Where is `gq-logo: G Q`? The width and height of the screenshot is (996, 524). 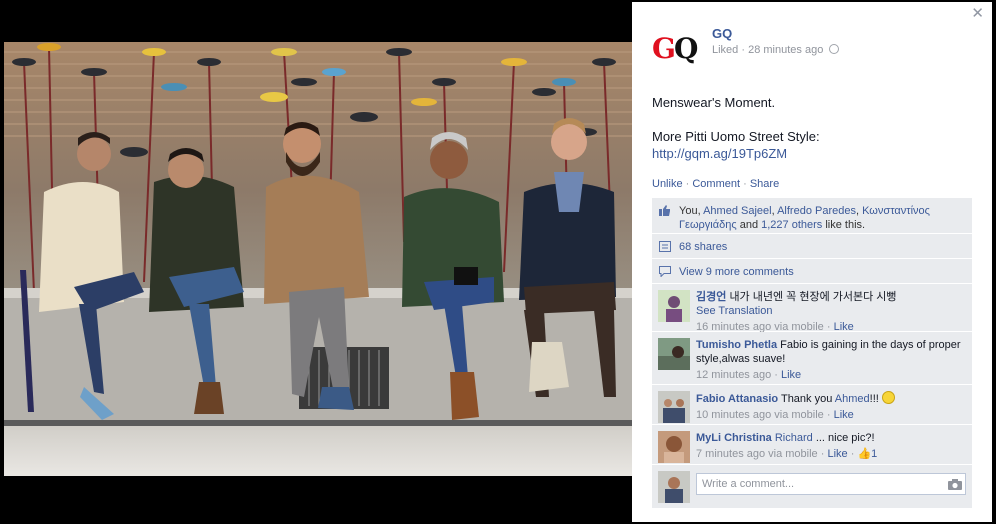
gq-logo: G Q is located at coordinates (677, 48).